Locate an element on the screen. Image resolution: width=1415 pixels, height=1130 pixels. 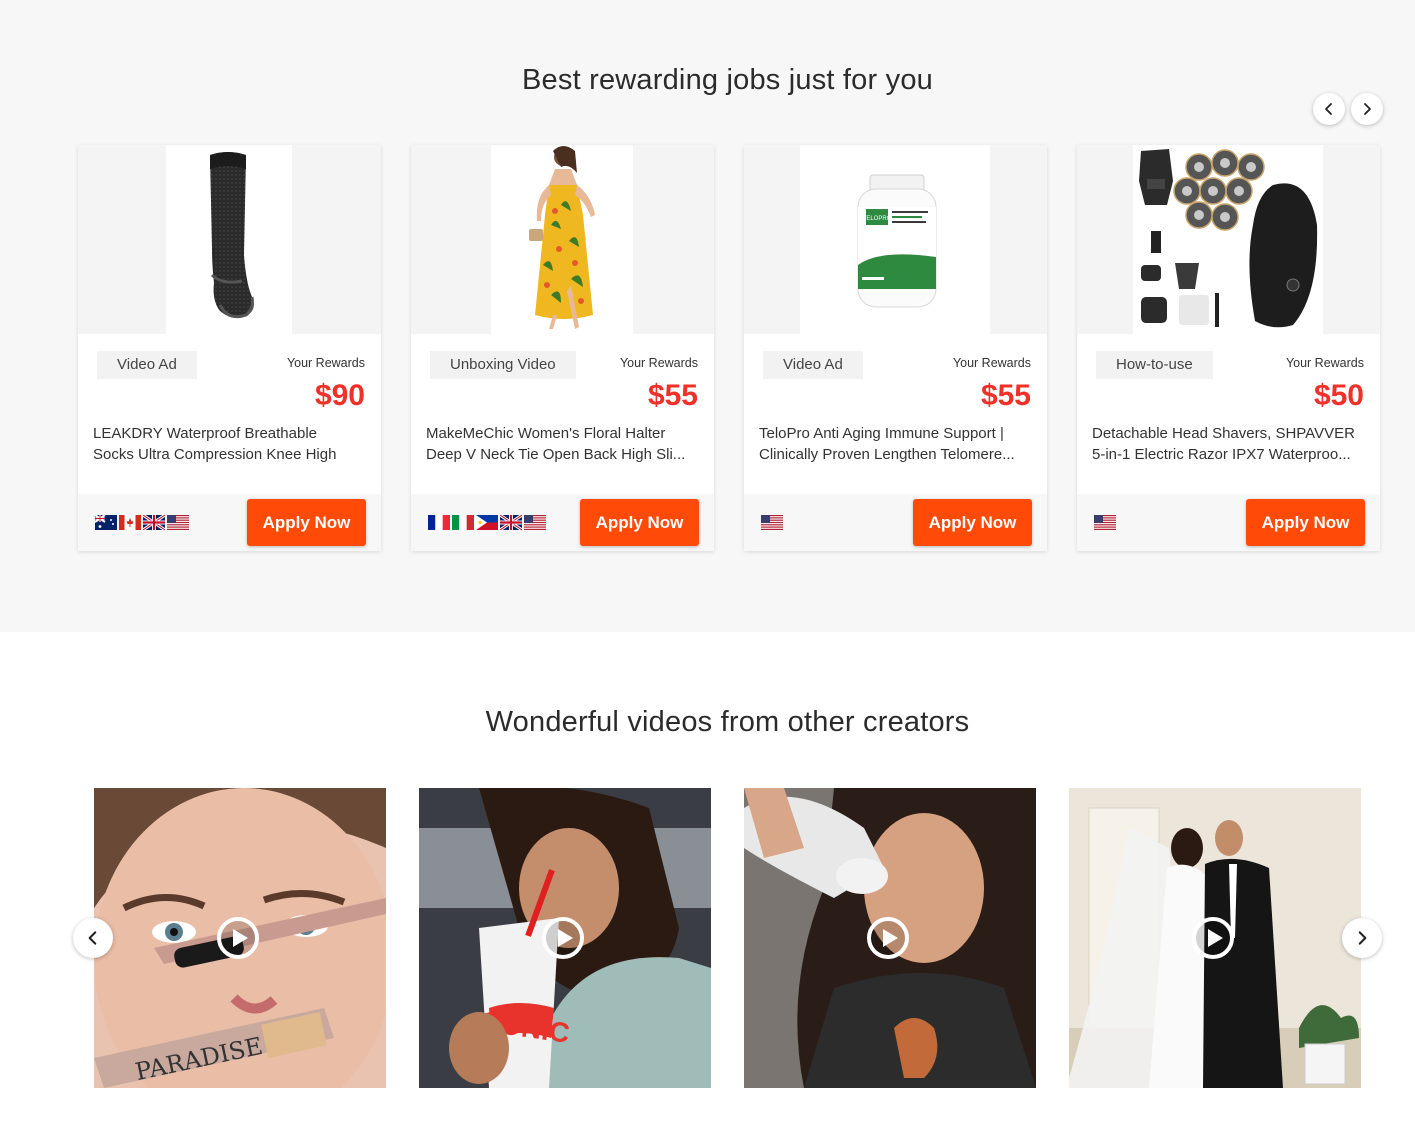
jobs-next-button is located at coordinates (1367, 109).